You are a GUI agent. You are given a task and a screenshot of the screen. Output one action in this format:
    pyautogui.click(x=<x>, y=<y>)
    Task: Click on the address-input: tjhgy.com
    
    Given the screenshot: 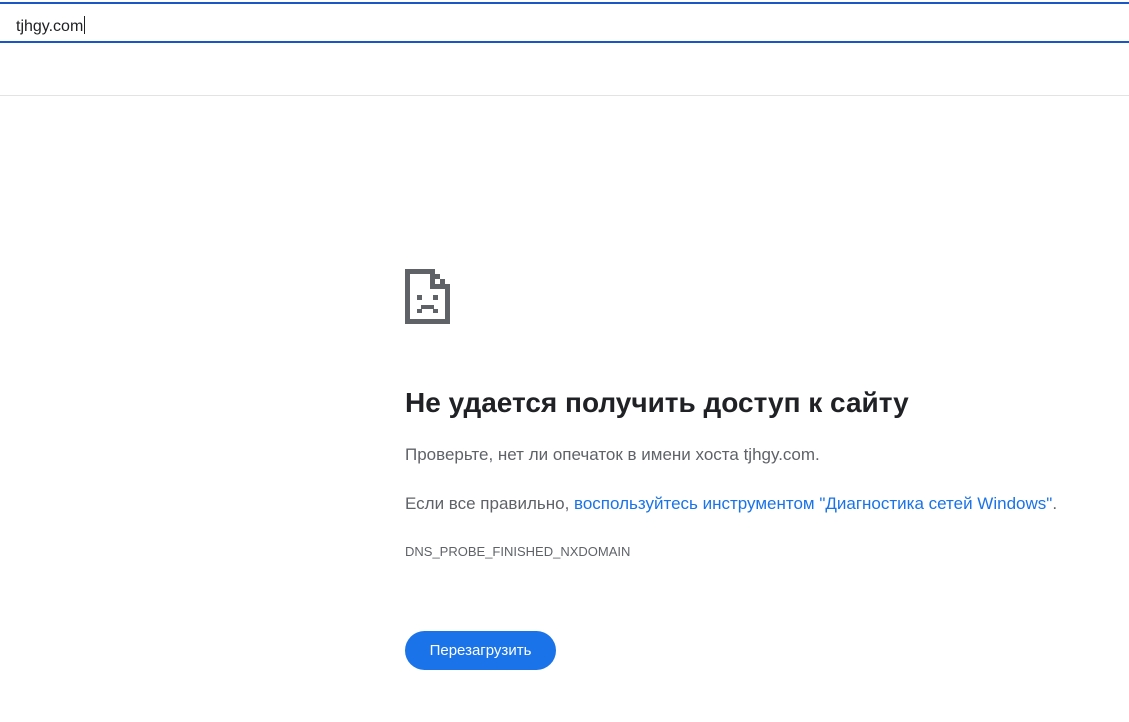 What is the action you would take?
    pyautogui.click(x=51, y=26)
    